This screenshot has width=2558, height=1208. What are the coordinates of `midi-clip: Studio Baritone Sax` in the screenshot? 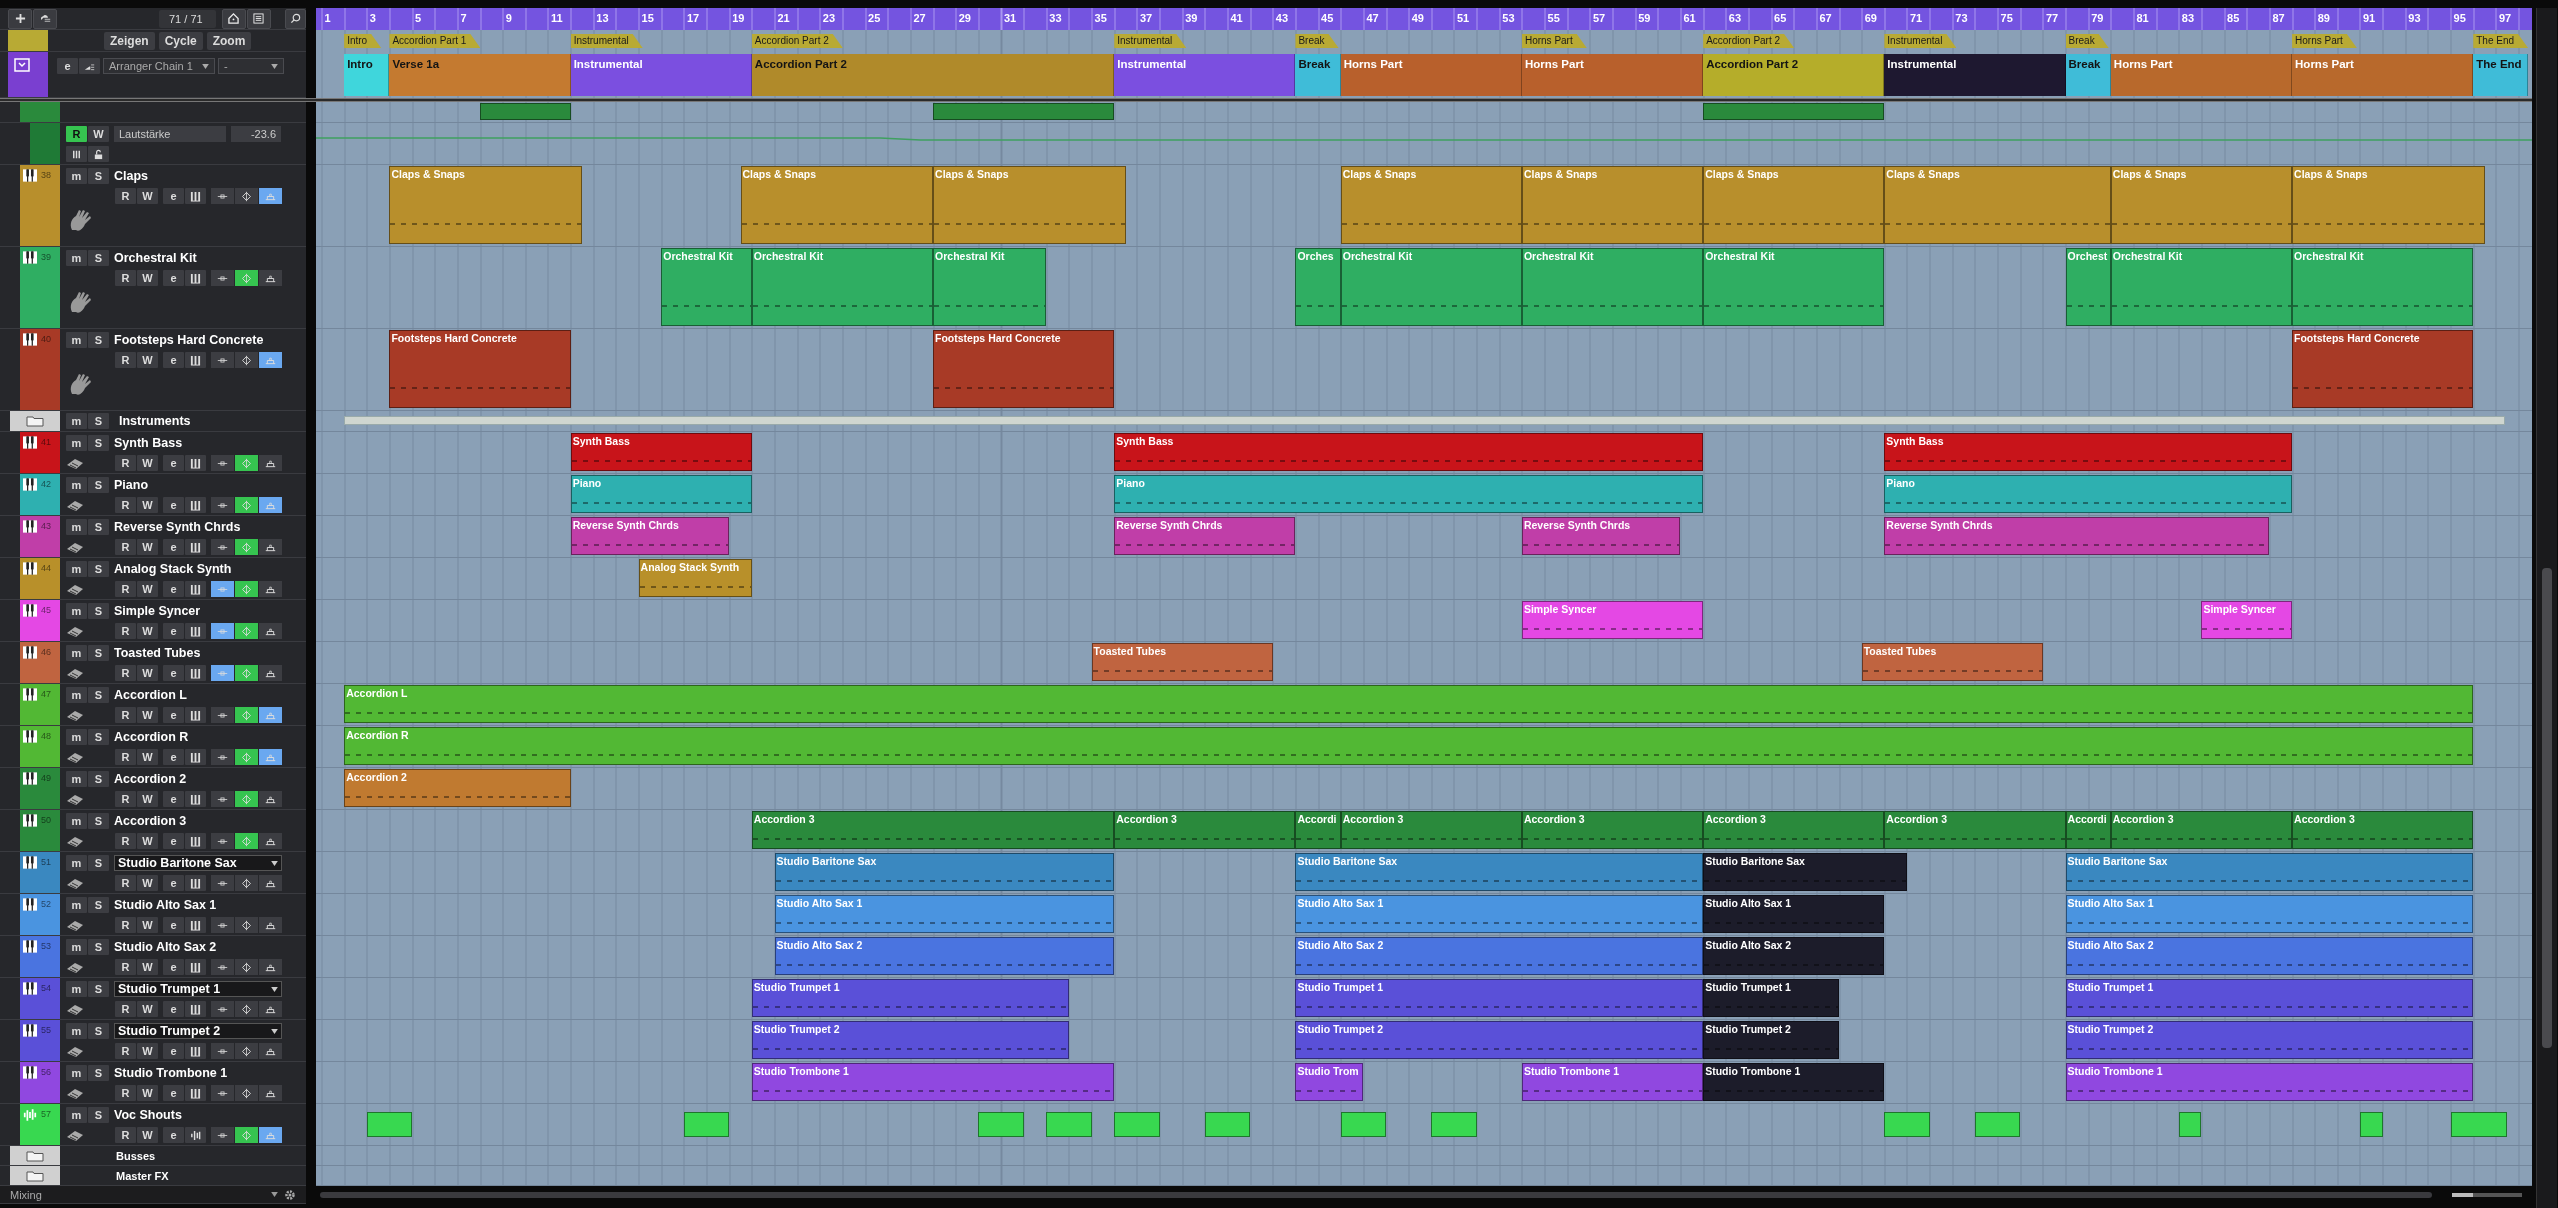 It's located at (944, 872).